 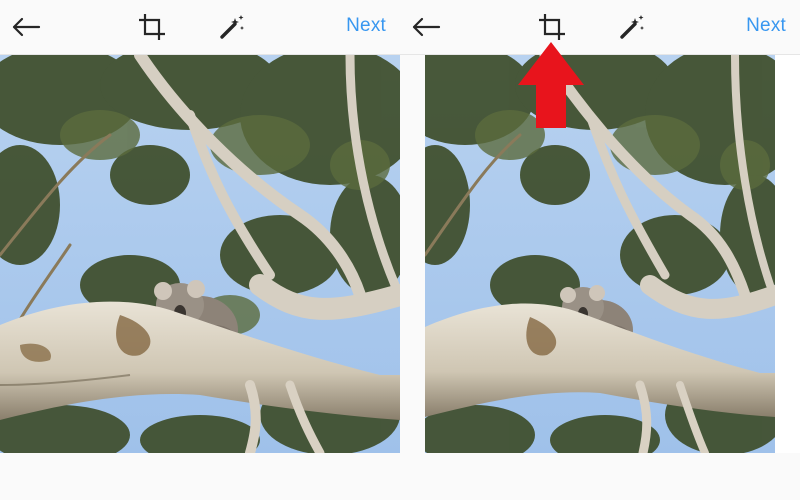 I want to click on crop-button, so click(x=152, y=27).